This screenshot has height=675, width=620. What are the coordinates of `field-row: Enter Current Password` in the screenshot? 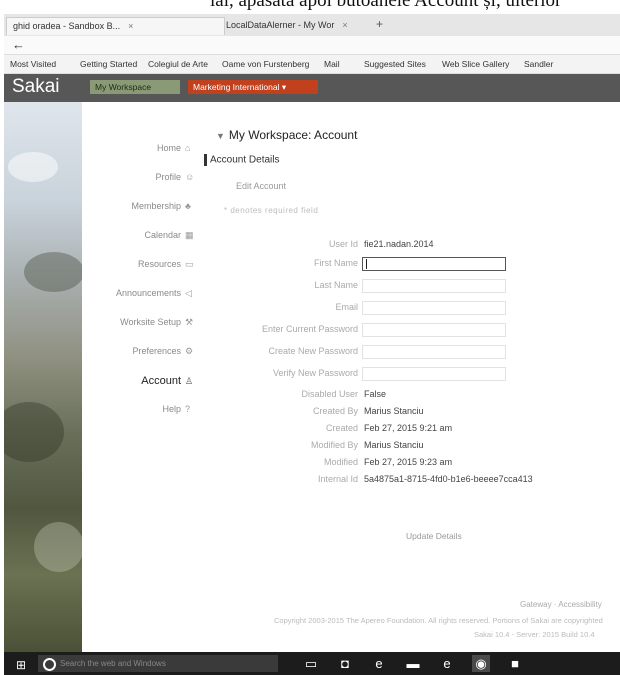 It's located at (412, 330).